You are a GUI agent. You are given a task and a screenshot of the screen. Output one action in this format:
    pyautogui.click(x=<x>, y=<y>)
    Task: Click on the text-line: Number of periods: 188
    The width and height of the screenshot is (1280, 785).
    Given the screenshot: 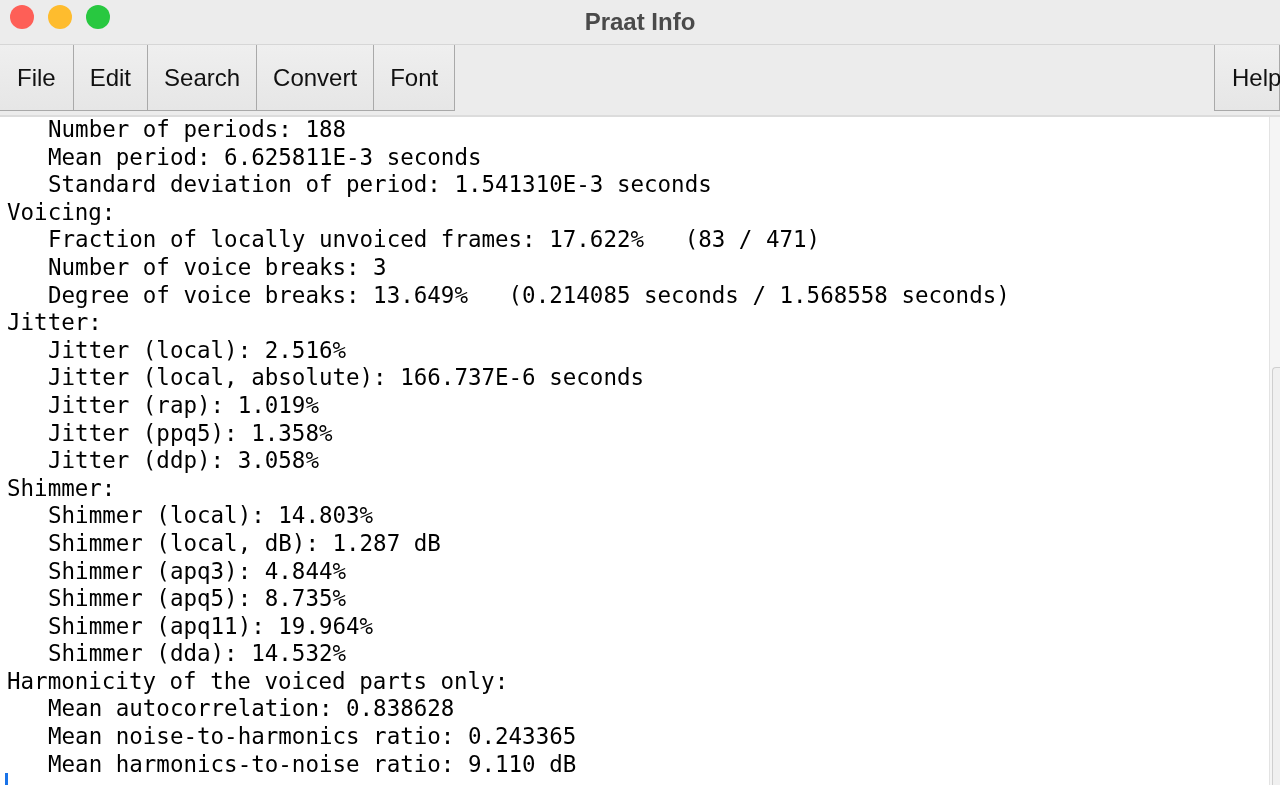 What is the action you would take?
    pyautogui.click(x=197, y=130)
    